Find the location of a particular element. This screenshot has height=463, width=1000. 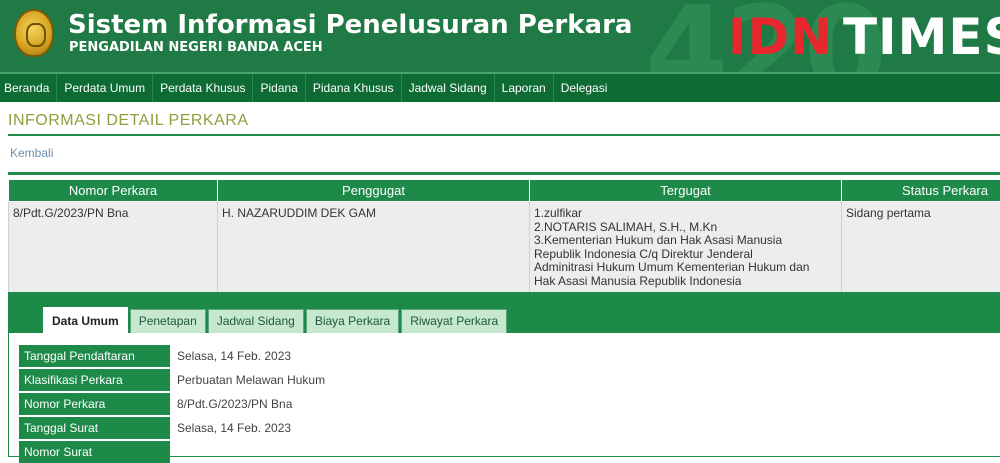

cell-penggugat: H. NAZARUDDIM DEK GAM is located at coordinates (374, 248).